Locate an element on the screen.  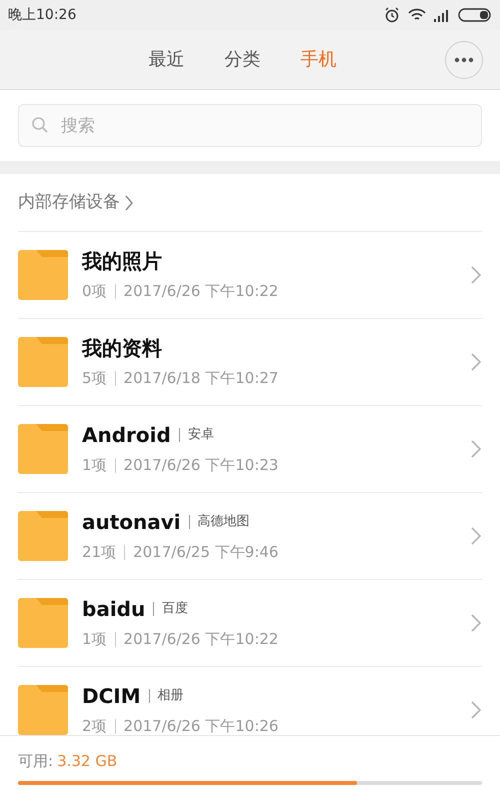
tab: 最近 is located at coordinates (166, 59).